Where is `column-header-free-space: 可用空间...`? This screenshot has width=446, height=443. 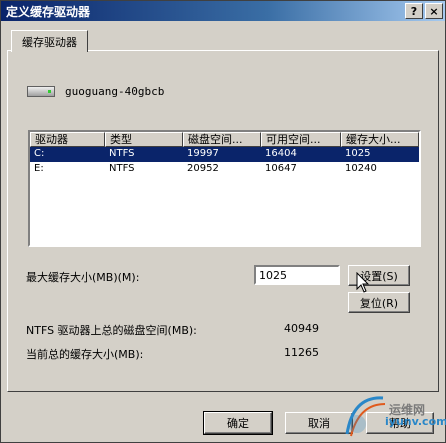 column-header-free-space: 可用空间... is located at coordinates (301, 139).